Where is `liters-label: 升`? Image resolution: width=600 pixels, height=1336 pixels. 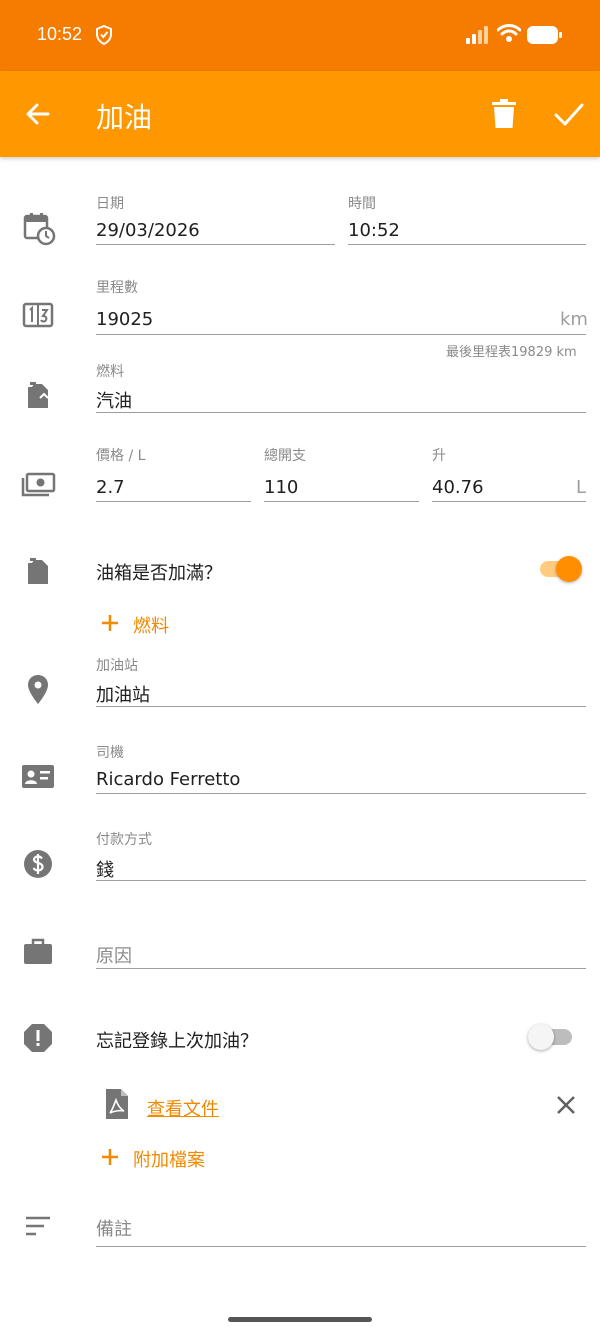 liters-label: 升 is located at coordinates (439, 456).